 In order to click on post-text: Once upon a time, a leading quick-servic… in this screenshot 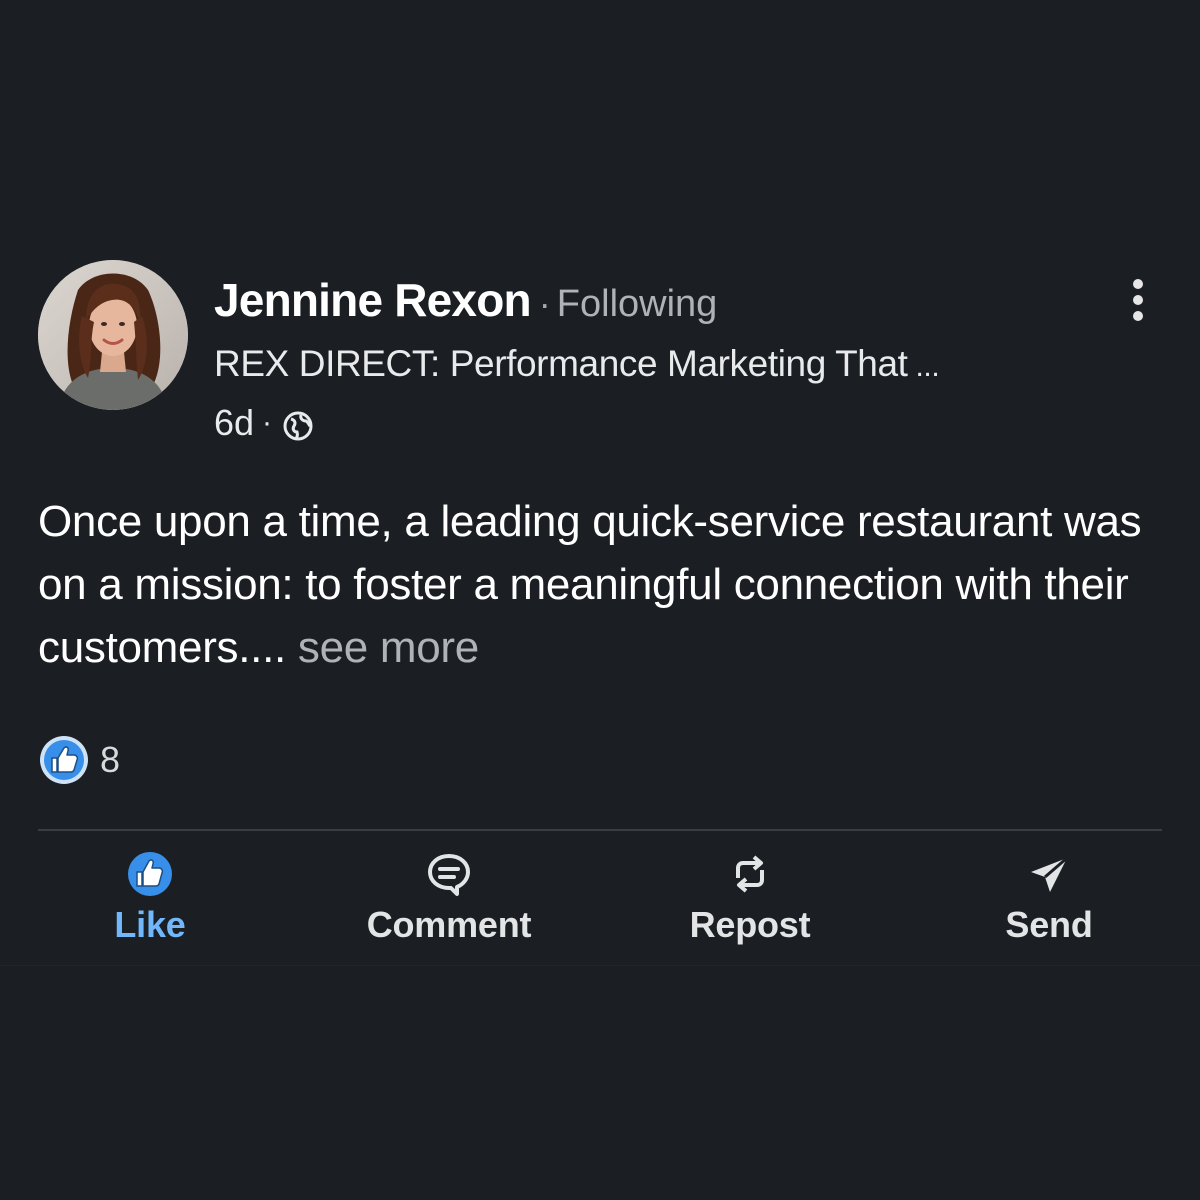, I will do `click(590, 584)`.